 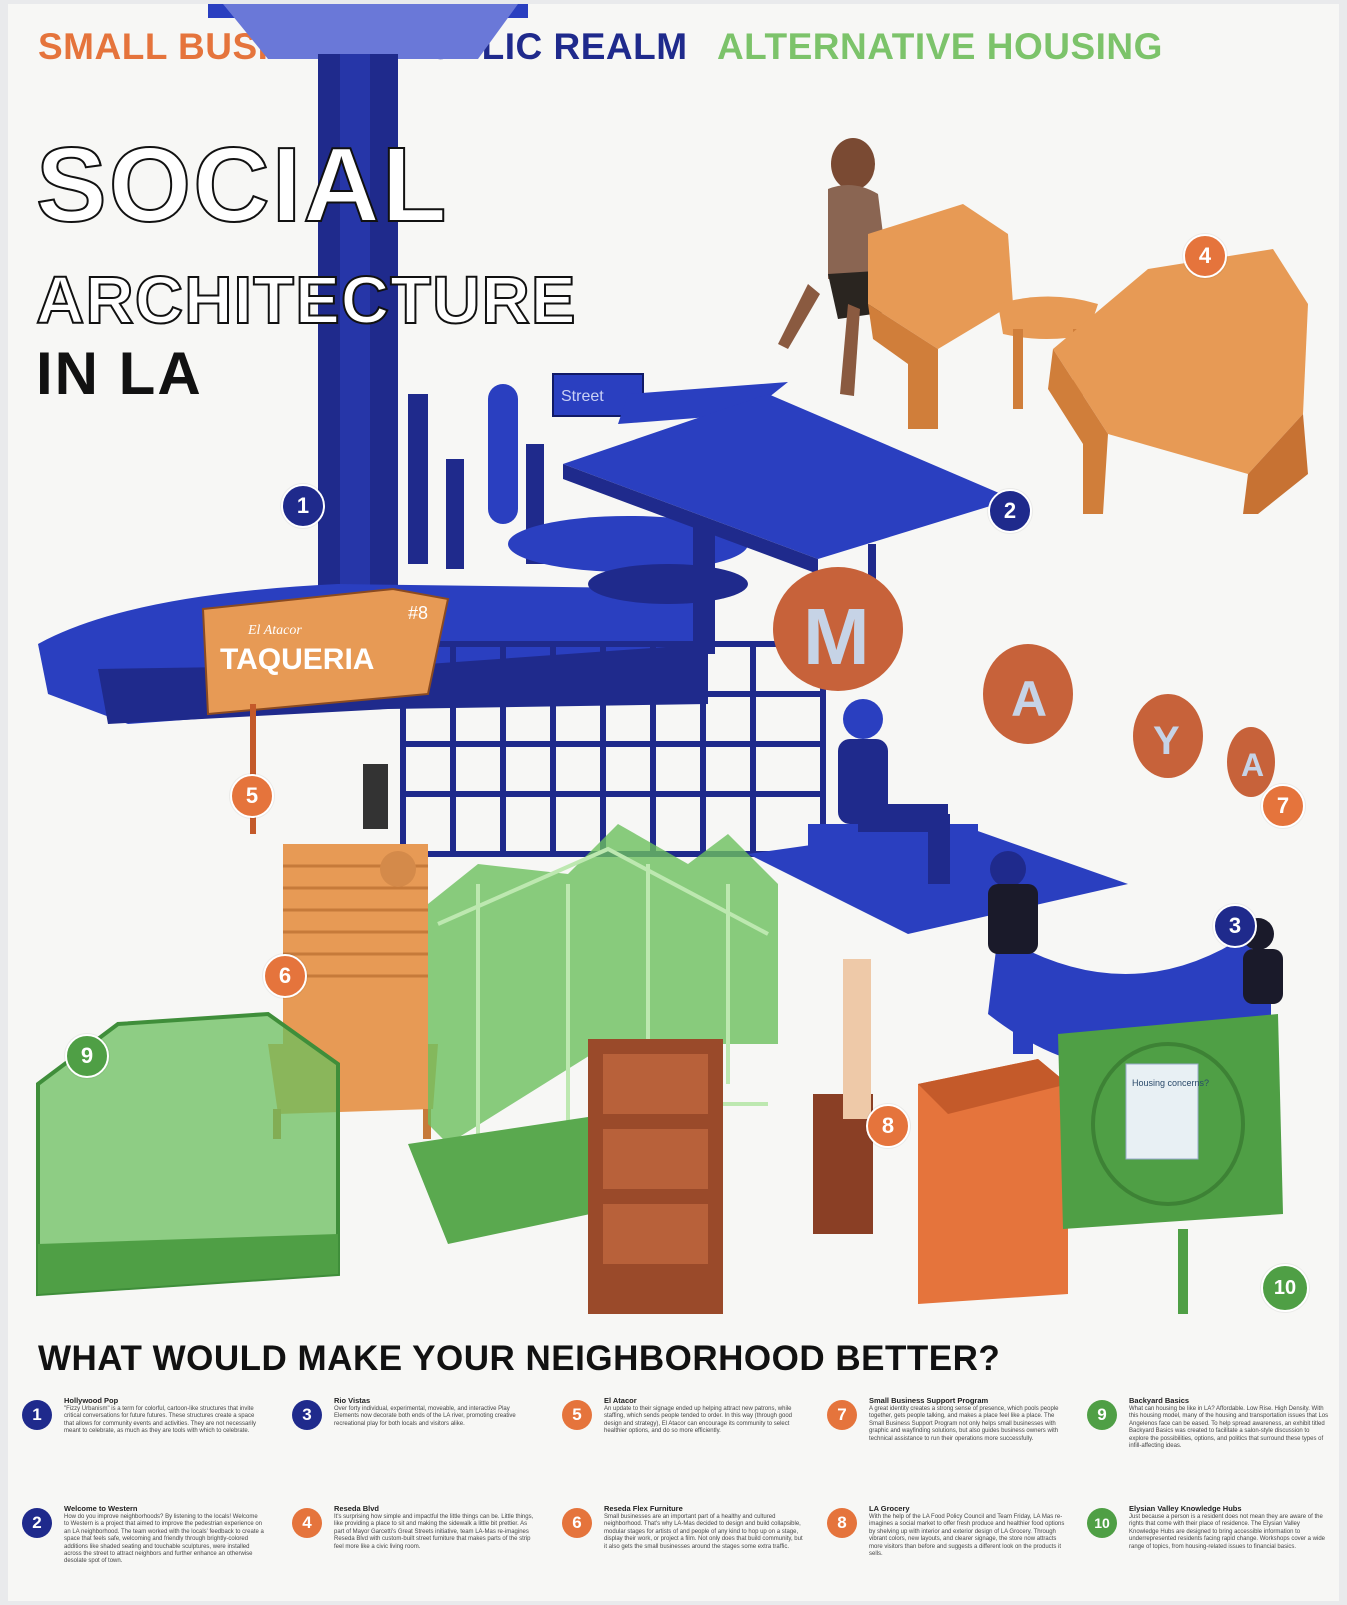 What do you see at coordinates (1235, 926) in the screenshot?
I see `marker-3: 3` at bounding box center [1235, 926].